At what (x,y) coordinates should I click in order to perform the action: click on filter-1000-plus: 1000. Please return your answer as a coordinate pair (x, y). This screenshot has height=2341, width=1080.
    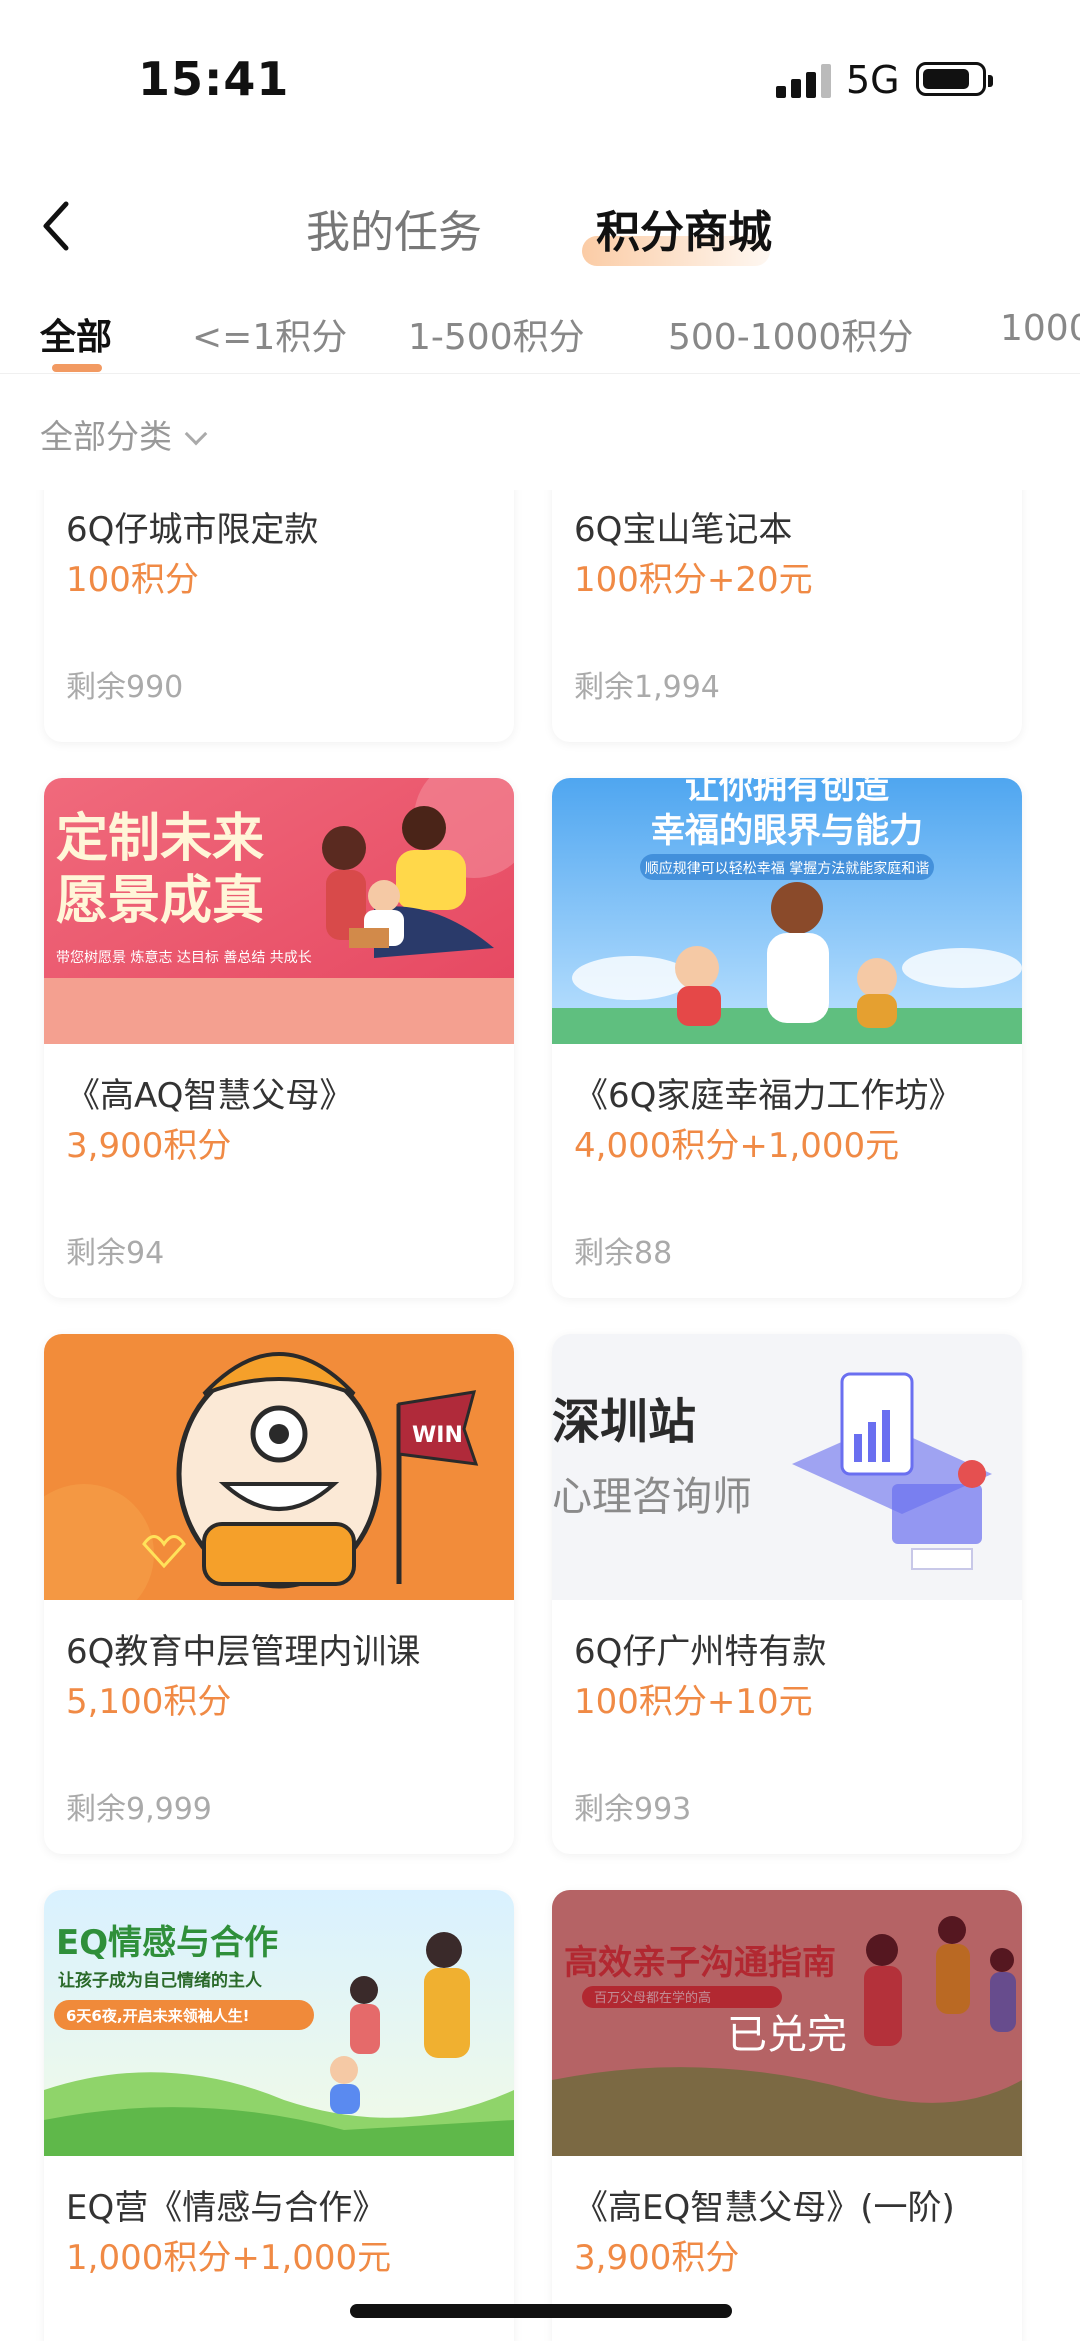
    Looking at the image, I should click on (1040, 328).